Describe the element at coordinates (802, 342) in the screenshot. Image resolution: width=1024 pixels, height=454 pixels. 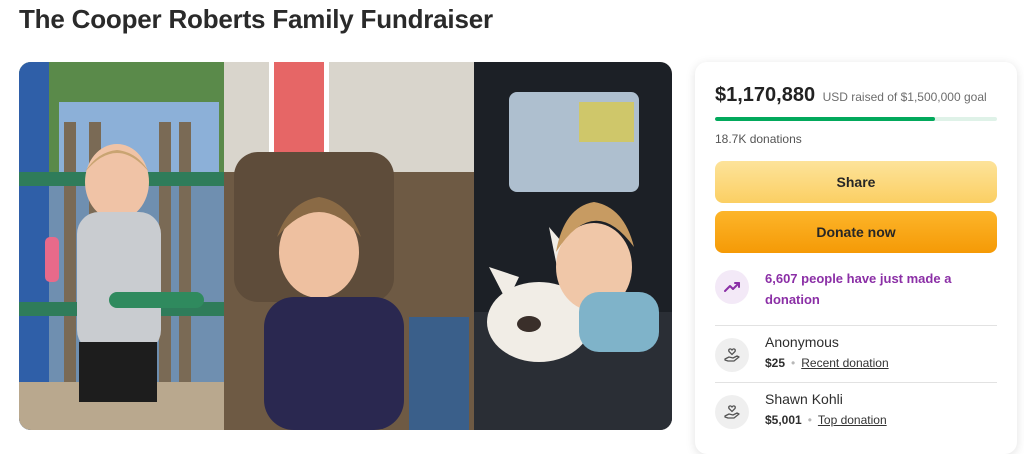
I see `donor-name: Anonymous` at that location.